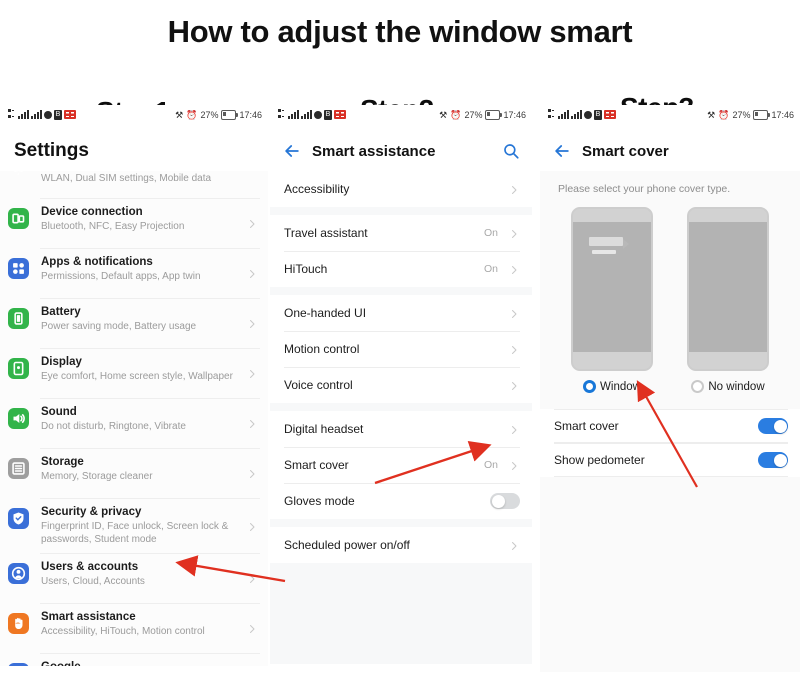  What do you see at coordinates (401, 118) in the screenshot?
I see `status-bar-2: B ⚒ ⏰ 27% 17:46` at bounding box center [401, 118].